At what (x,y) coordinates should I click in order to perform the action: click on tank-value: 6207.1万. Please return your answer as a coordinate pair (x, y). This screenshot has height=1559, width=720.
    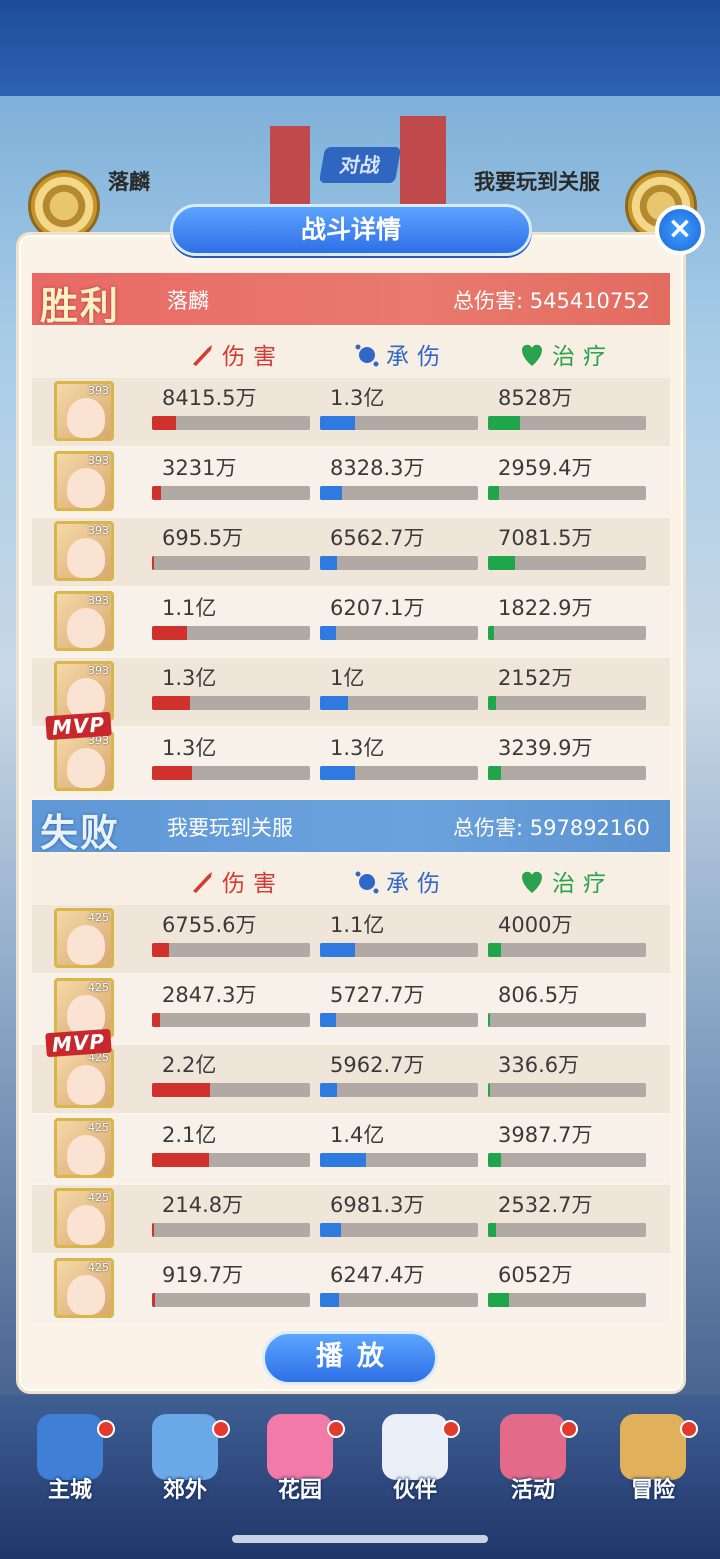
    Looking at the image, I should click on (377, 608).